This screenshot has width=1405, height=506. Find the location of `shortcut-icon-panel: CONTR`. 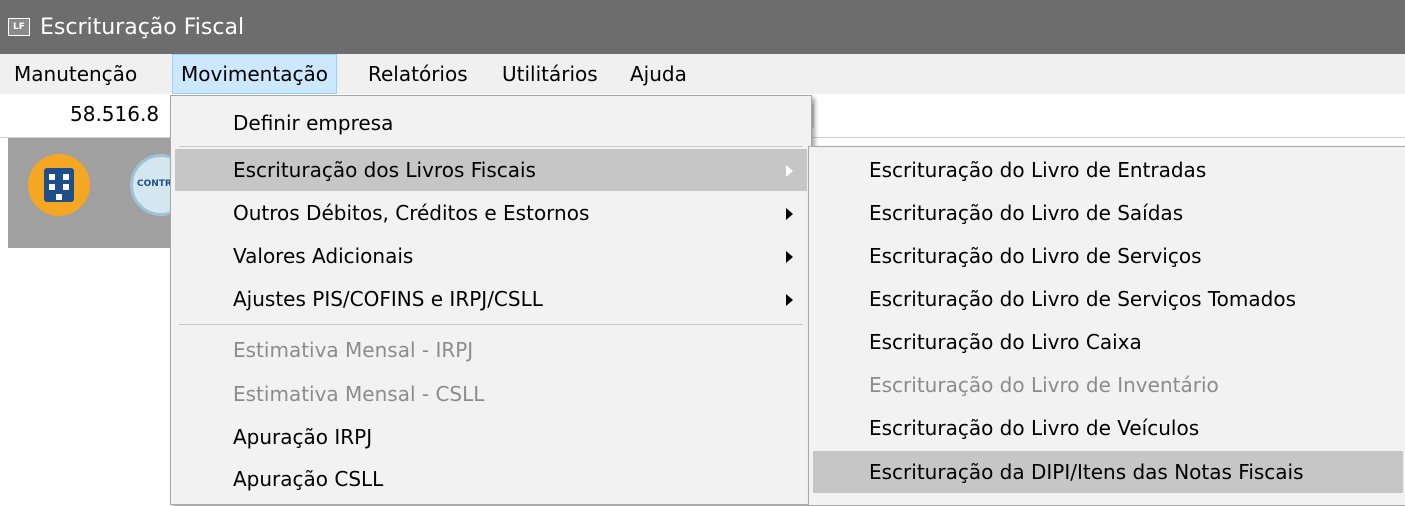

shortcut-icon-panel: CONTR is located at coordinates (100, 193).